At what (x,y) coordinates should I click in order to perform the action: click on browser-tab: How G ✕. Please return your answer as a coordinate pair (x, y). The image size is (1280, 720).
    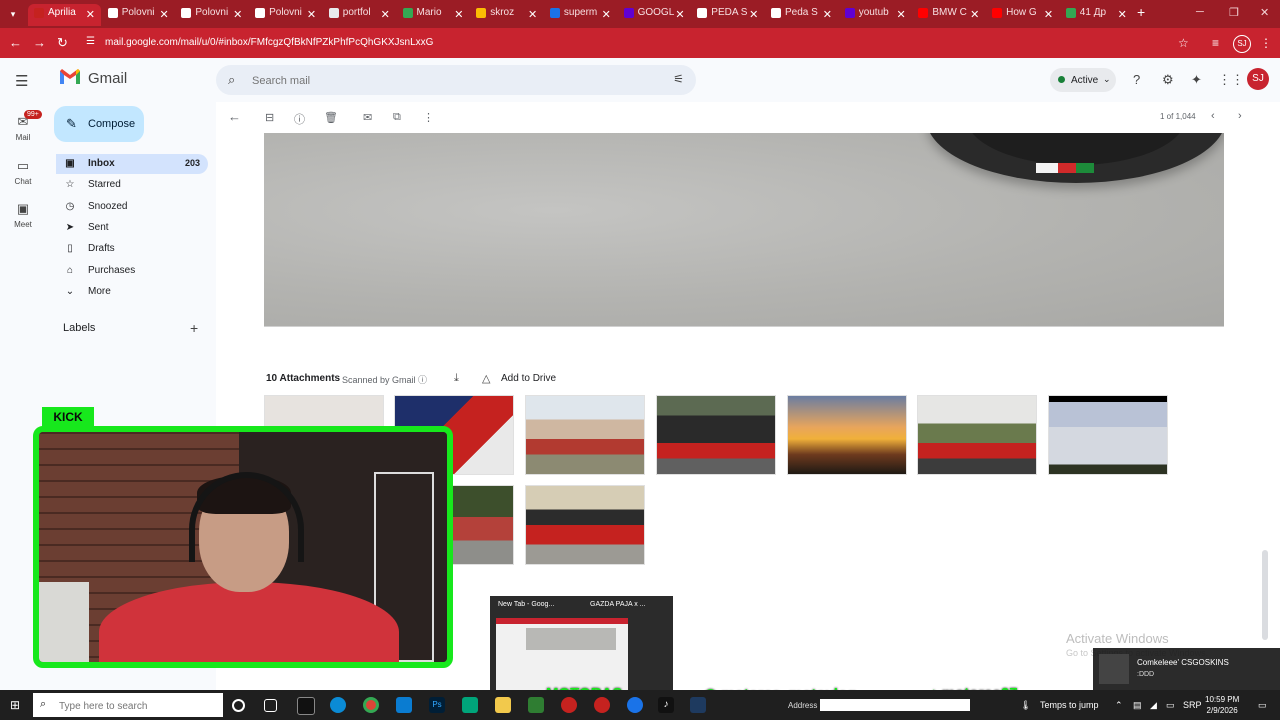
    Looking at the image, I should click on (1022, 15).